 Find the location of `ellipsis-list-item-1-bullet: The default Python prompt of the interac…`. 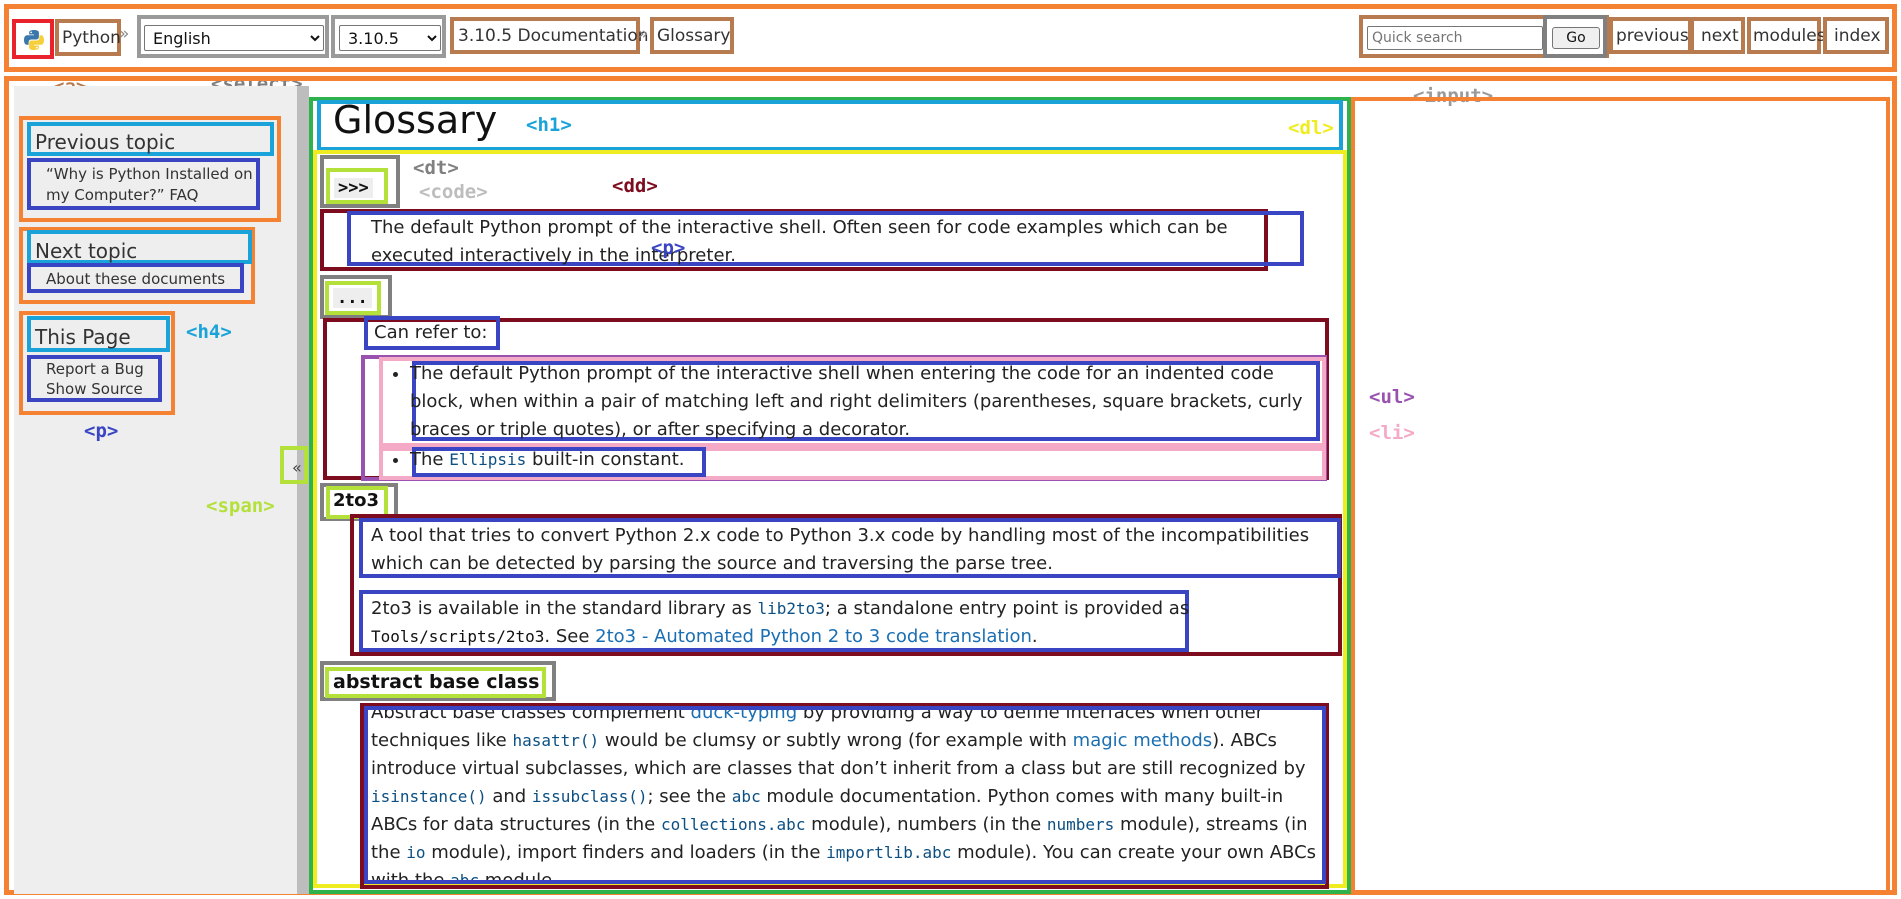

ellipsis-list-item-1-bullet: The default Python prompt of the interac… is located at coordinates (857, 402).